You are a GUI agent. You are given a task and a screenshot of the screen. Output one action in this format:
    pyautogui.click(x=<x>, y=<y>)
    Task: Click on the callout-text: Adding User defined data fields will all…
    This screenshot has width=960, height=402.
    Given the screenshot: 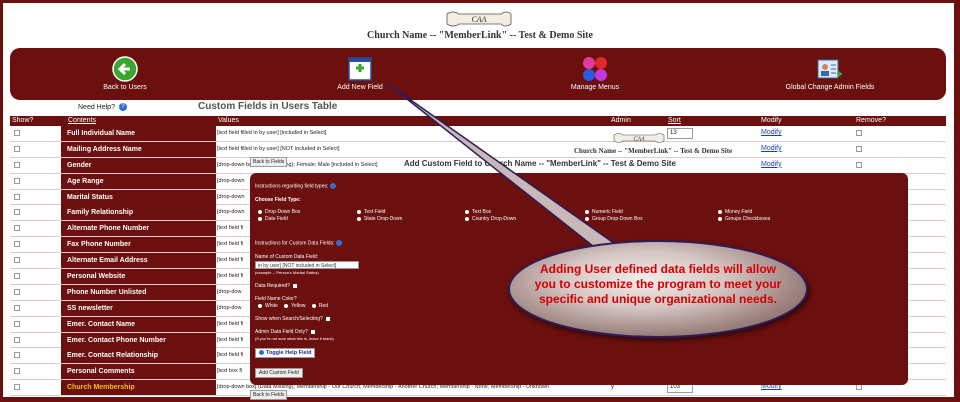 What is the action you would take?
    pyautogui.click(x=658, y=284)
    